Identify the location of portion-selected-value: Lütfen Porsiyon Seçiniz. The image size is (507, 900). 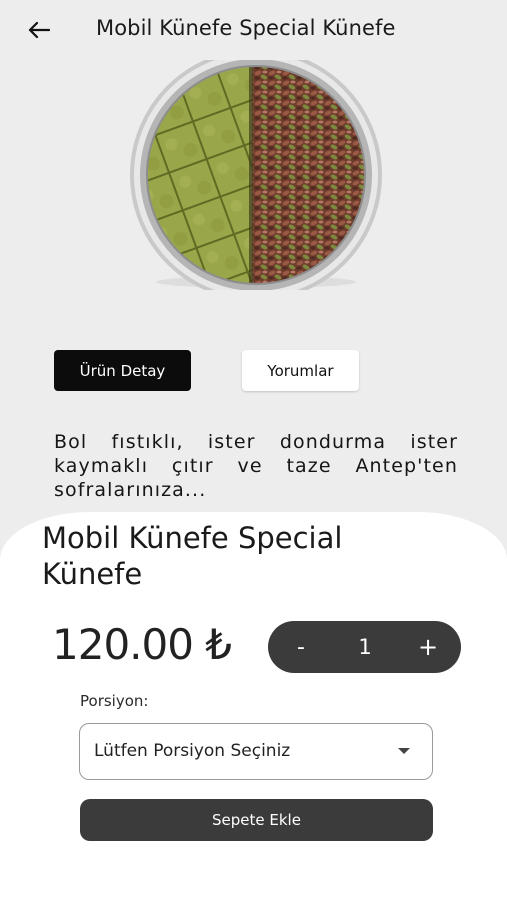
(192, 751).